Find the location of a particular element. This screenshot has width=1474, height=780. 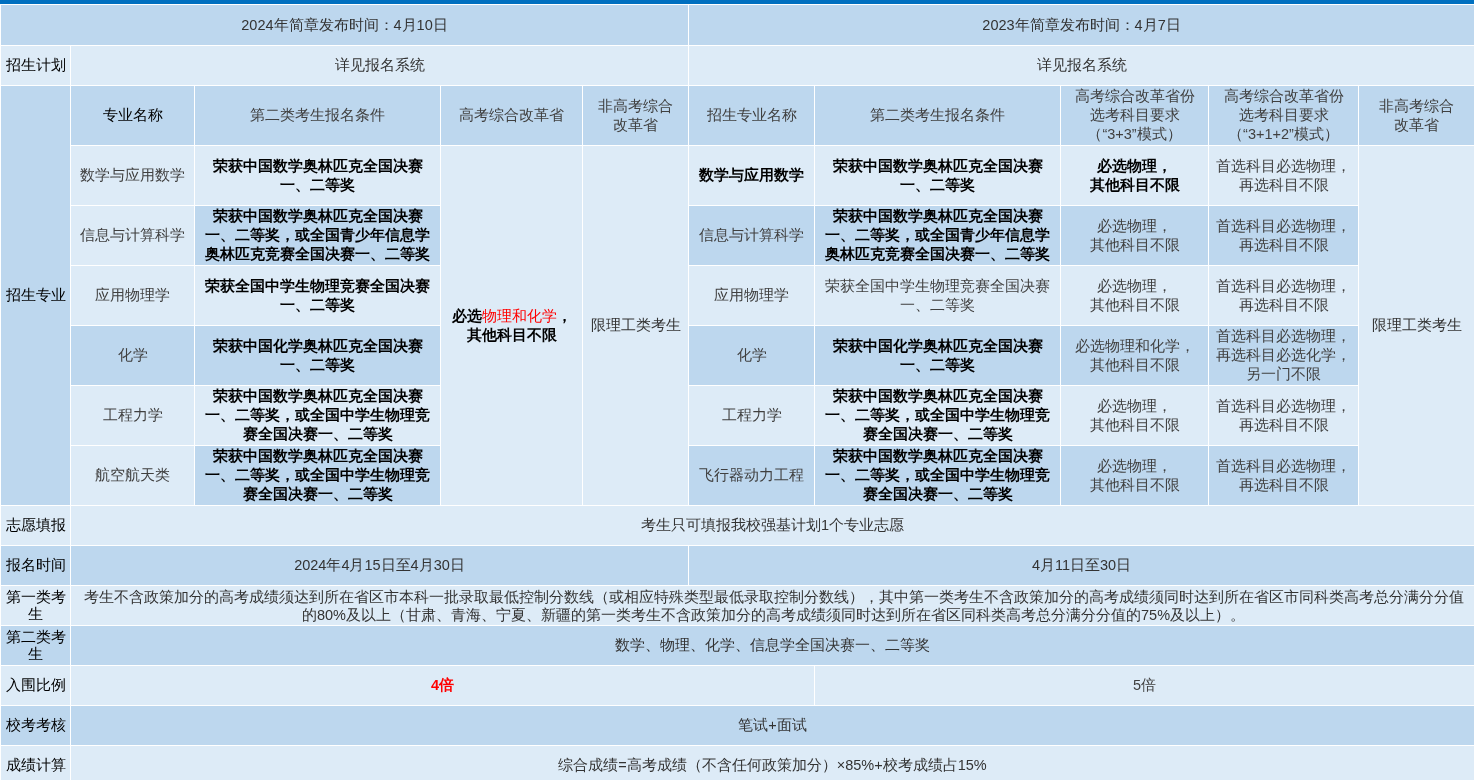

row-header: 成绩计算 is located at coordinates (35, 762).